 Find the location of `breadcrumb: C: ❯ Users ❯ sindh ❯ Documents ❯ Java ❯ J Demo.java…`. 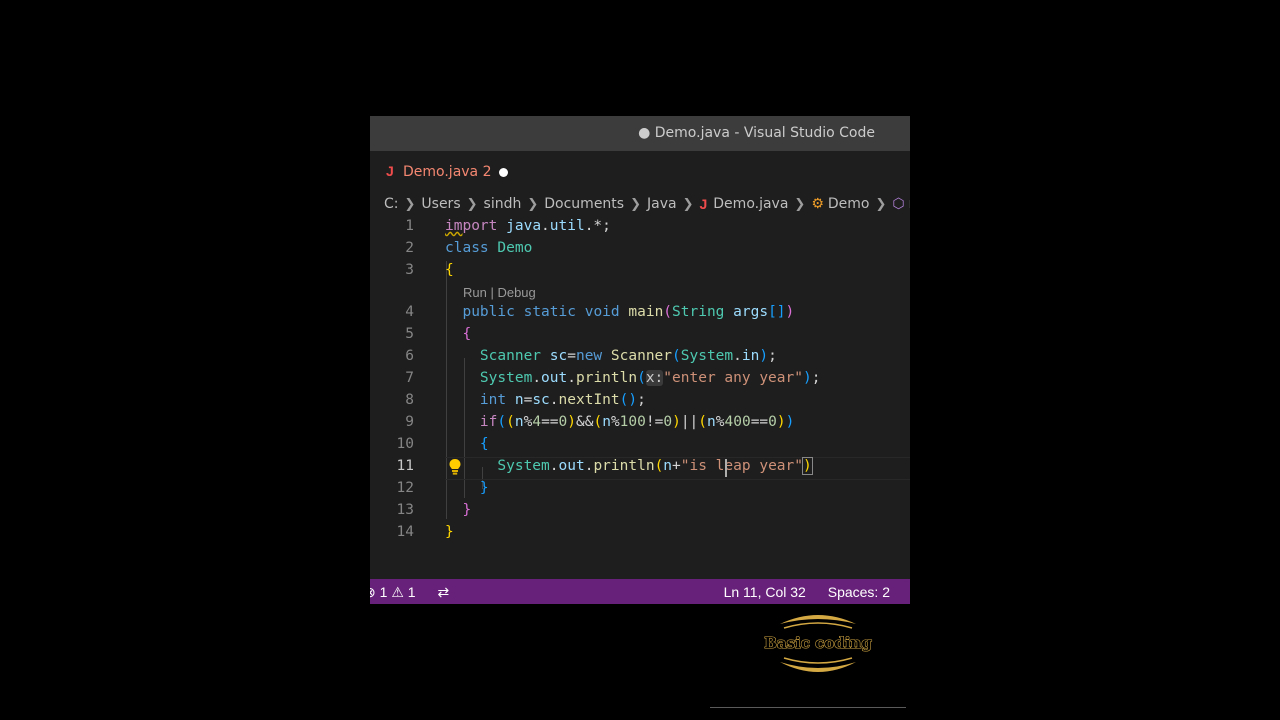

breadcrumb: C: ❯ Users ❯ sindh ❯ Documents ❯ Java ❯ J Demo.java… is located at coordinates (647, 206).